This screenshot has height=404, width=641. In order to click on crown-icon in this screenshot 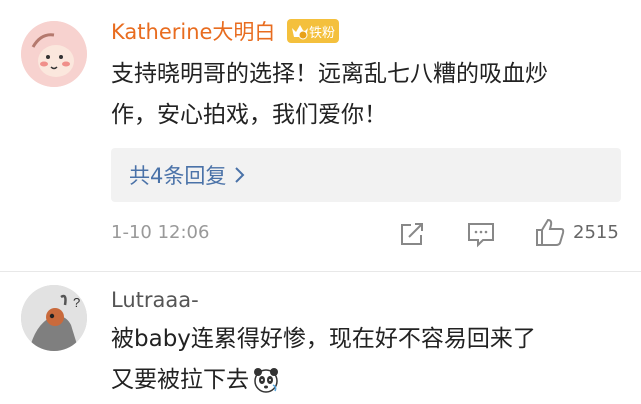, I will do `click(300, 32)`.